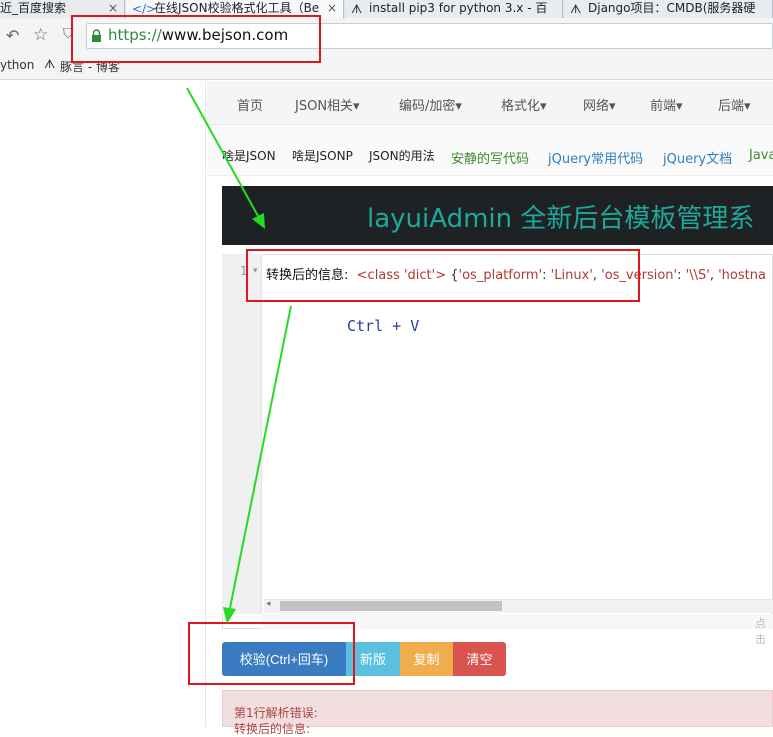 This screenshot has height=737, width=773. Describe the element at coordinates (229, 615) in the screenshot. I see `arrow-head` at that location.